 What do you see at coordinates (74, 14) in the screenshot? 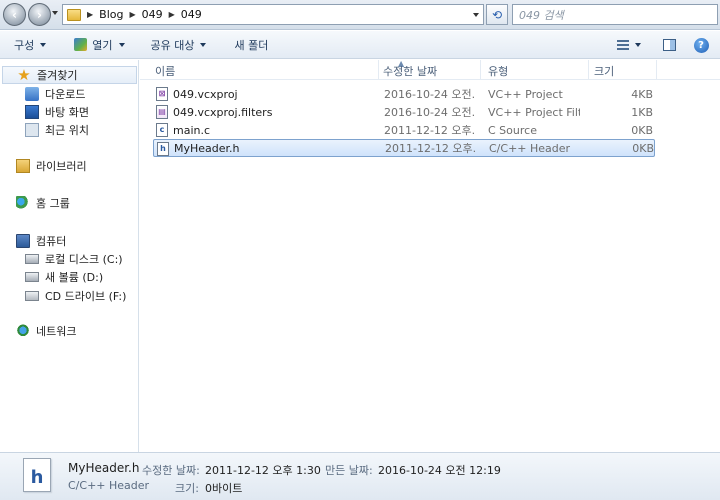
I see `folder-icon` at bounding box center [74, 14].